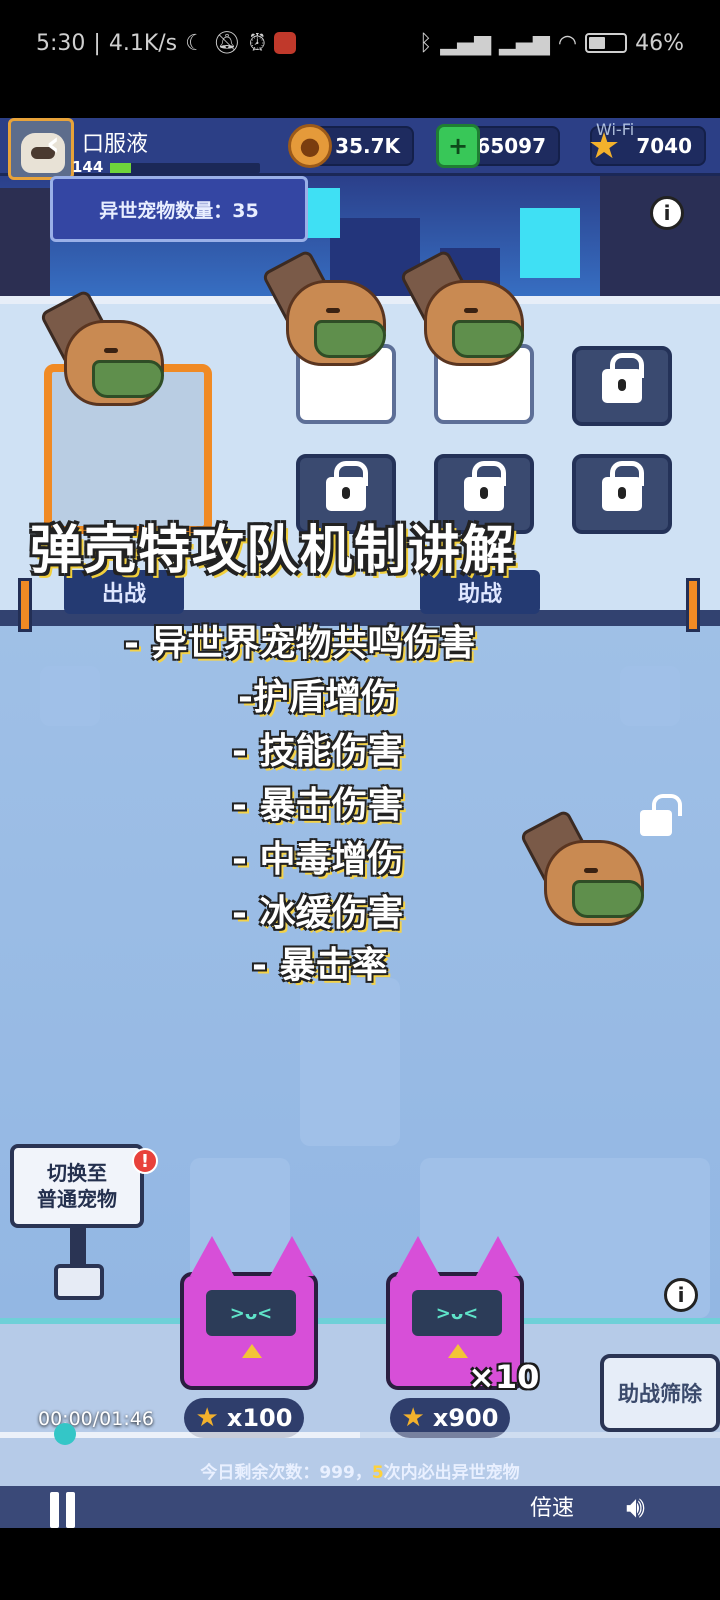  I want to click on avatar, so click(41, 149).